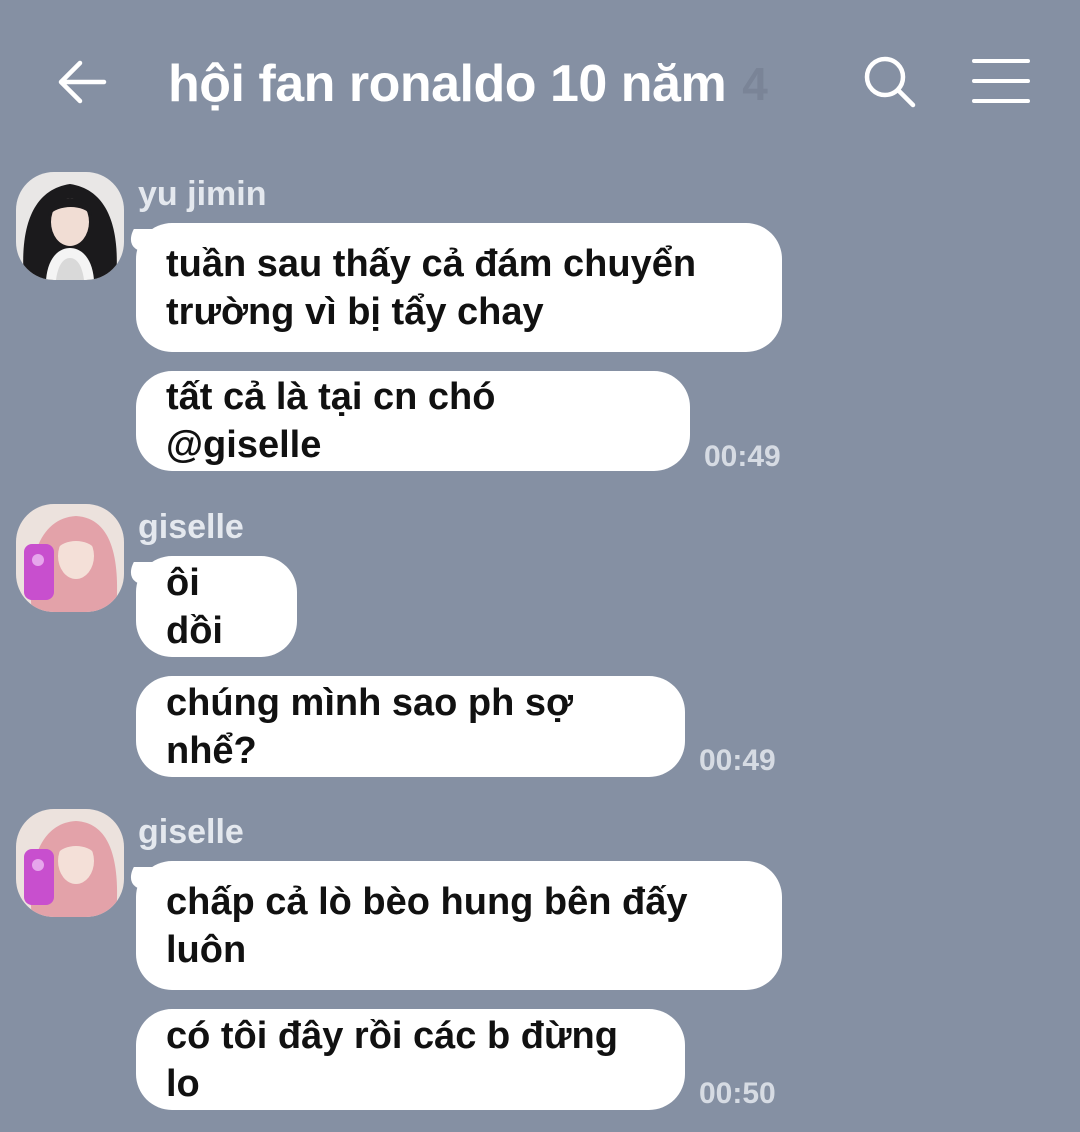  What do you see at coordinates (194, 606) in the screenshot?
I see `message-text: ôi dồi` at bounding box center [194, 606].